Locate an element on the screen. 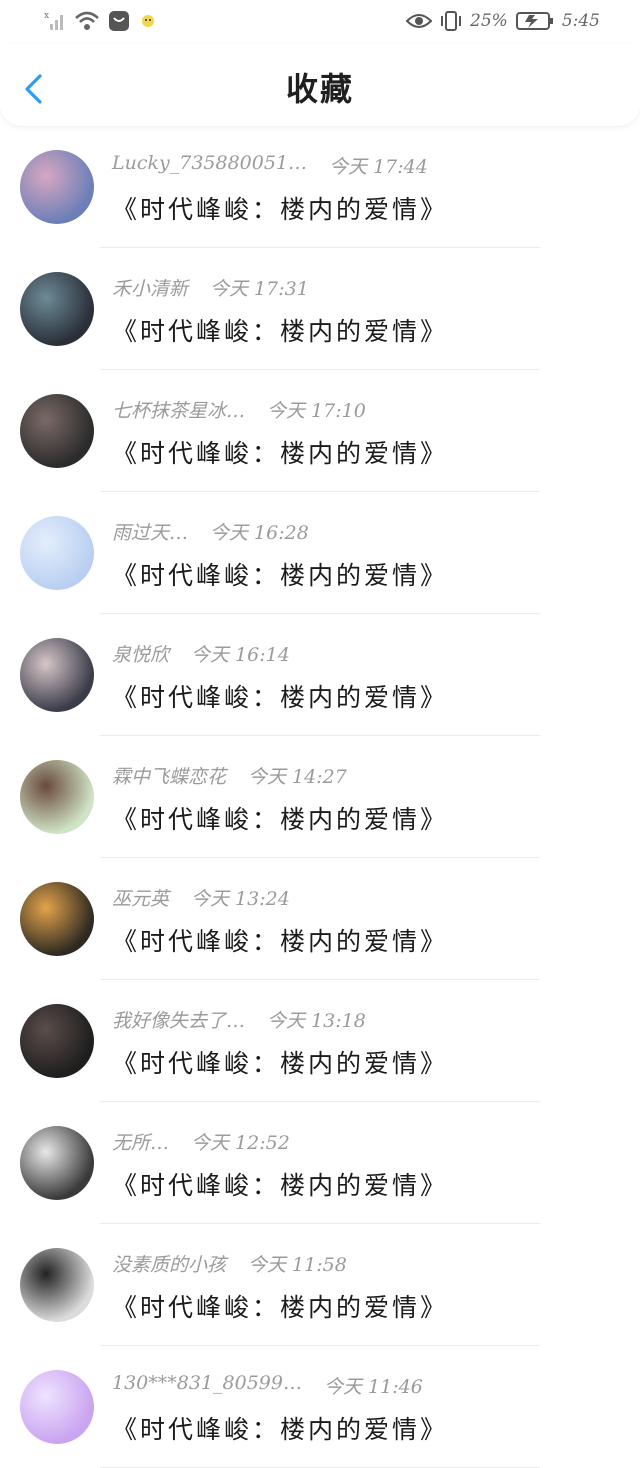 The image size is (640, 1468). emoji-notification-icon is located at coordinates (148, 21).